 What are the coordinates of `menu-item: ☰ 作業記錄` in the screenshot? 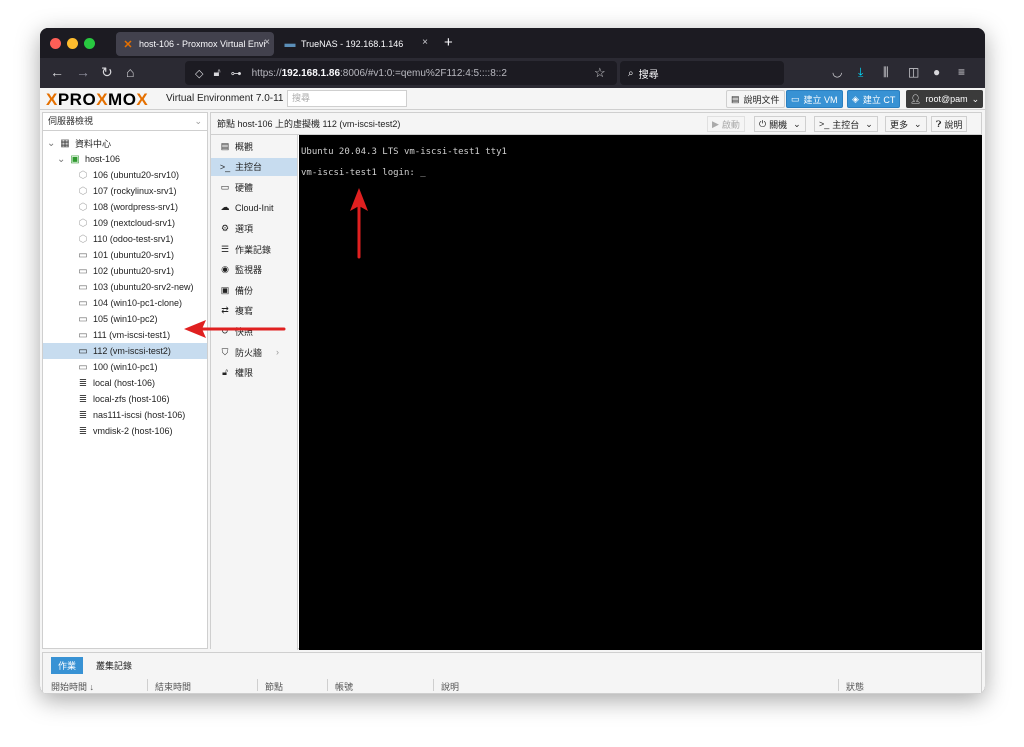 It's located at (254, 249).